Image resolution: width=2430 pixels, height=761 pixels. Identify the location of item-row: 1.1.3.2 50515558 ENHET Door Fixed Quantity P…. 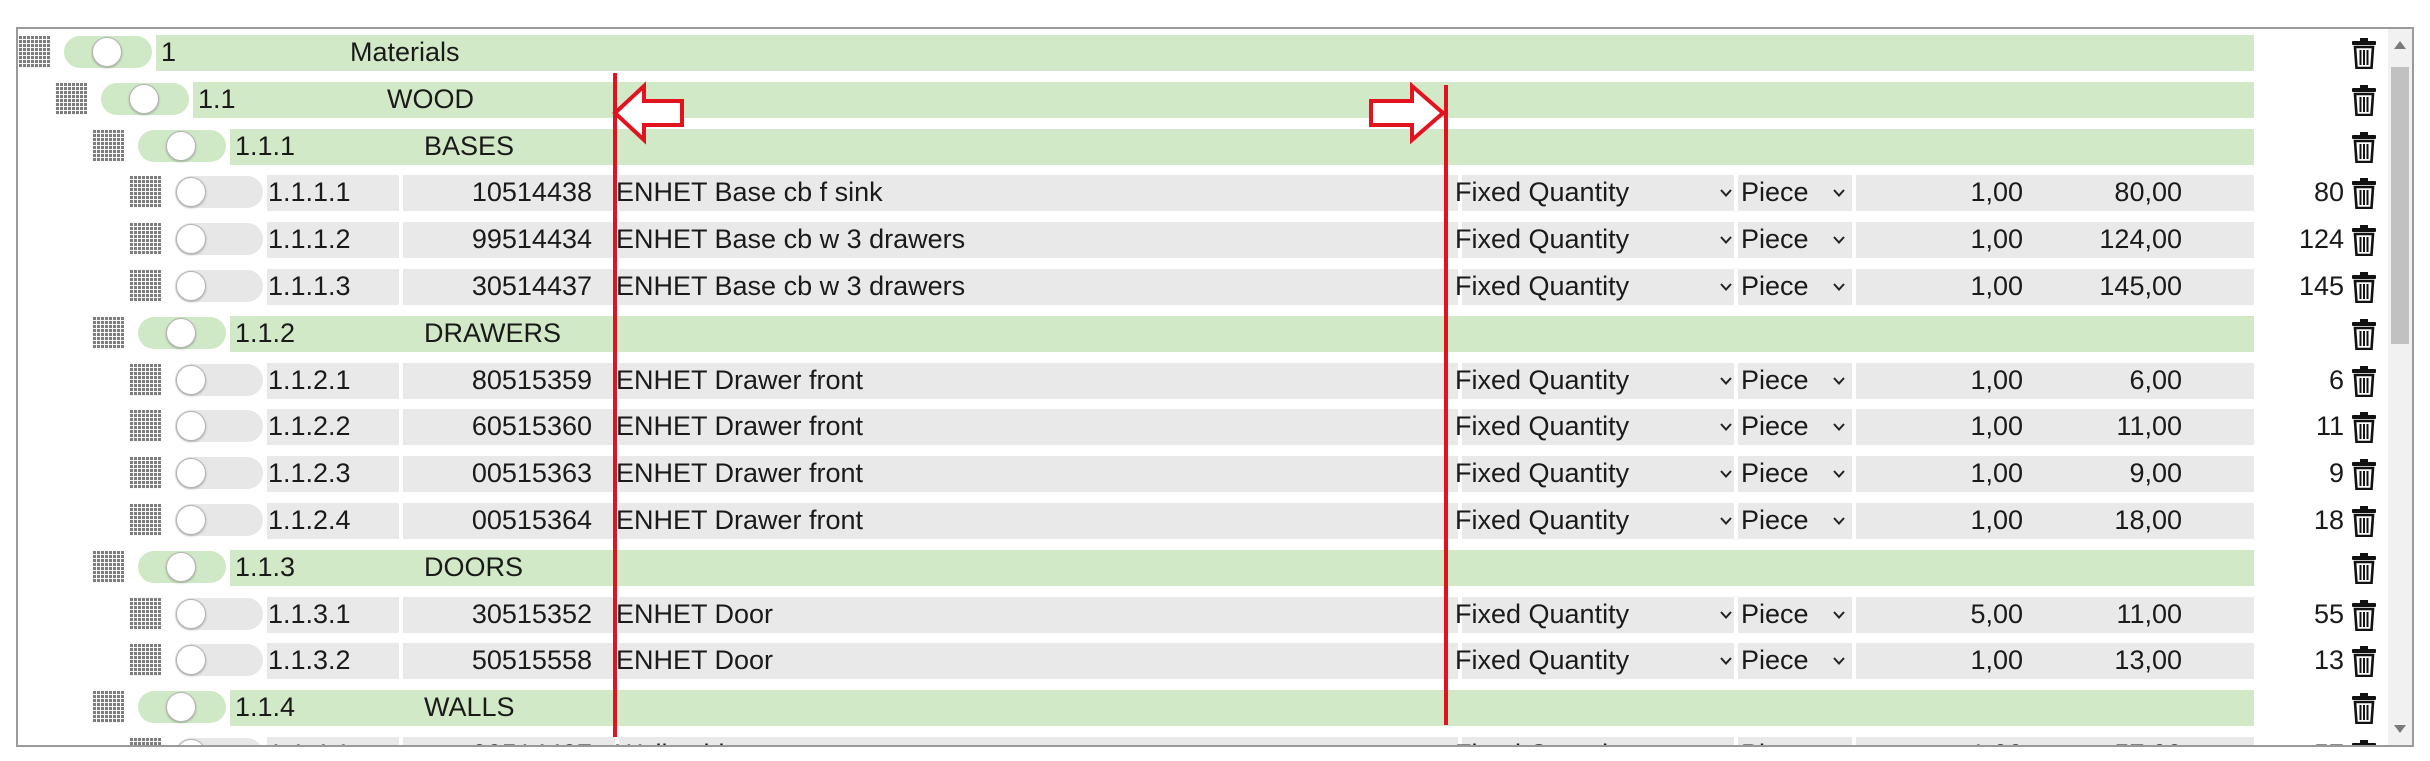
(1205, 660).